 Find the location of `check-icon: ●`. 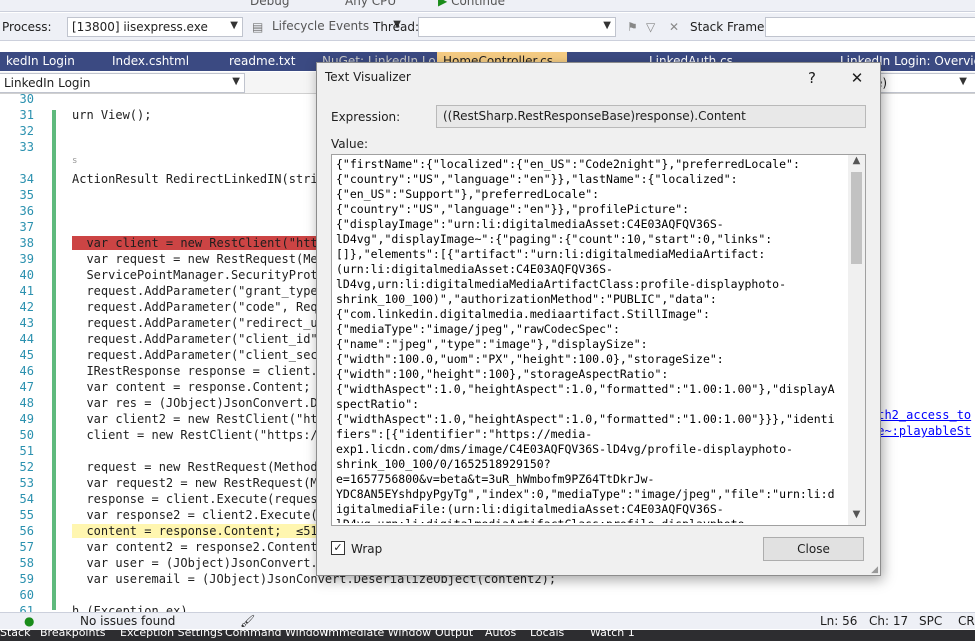

check-icon: ● is located at coordinates (29, 621).